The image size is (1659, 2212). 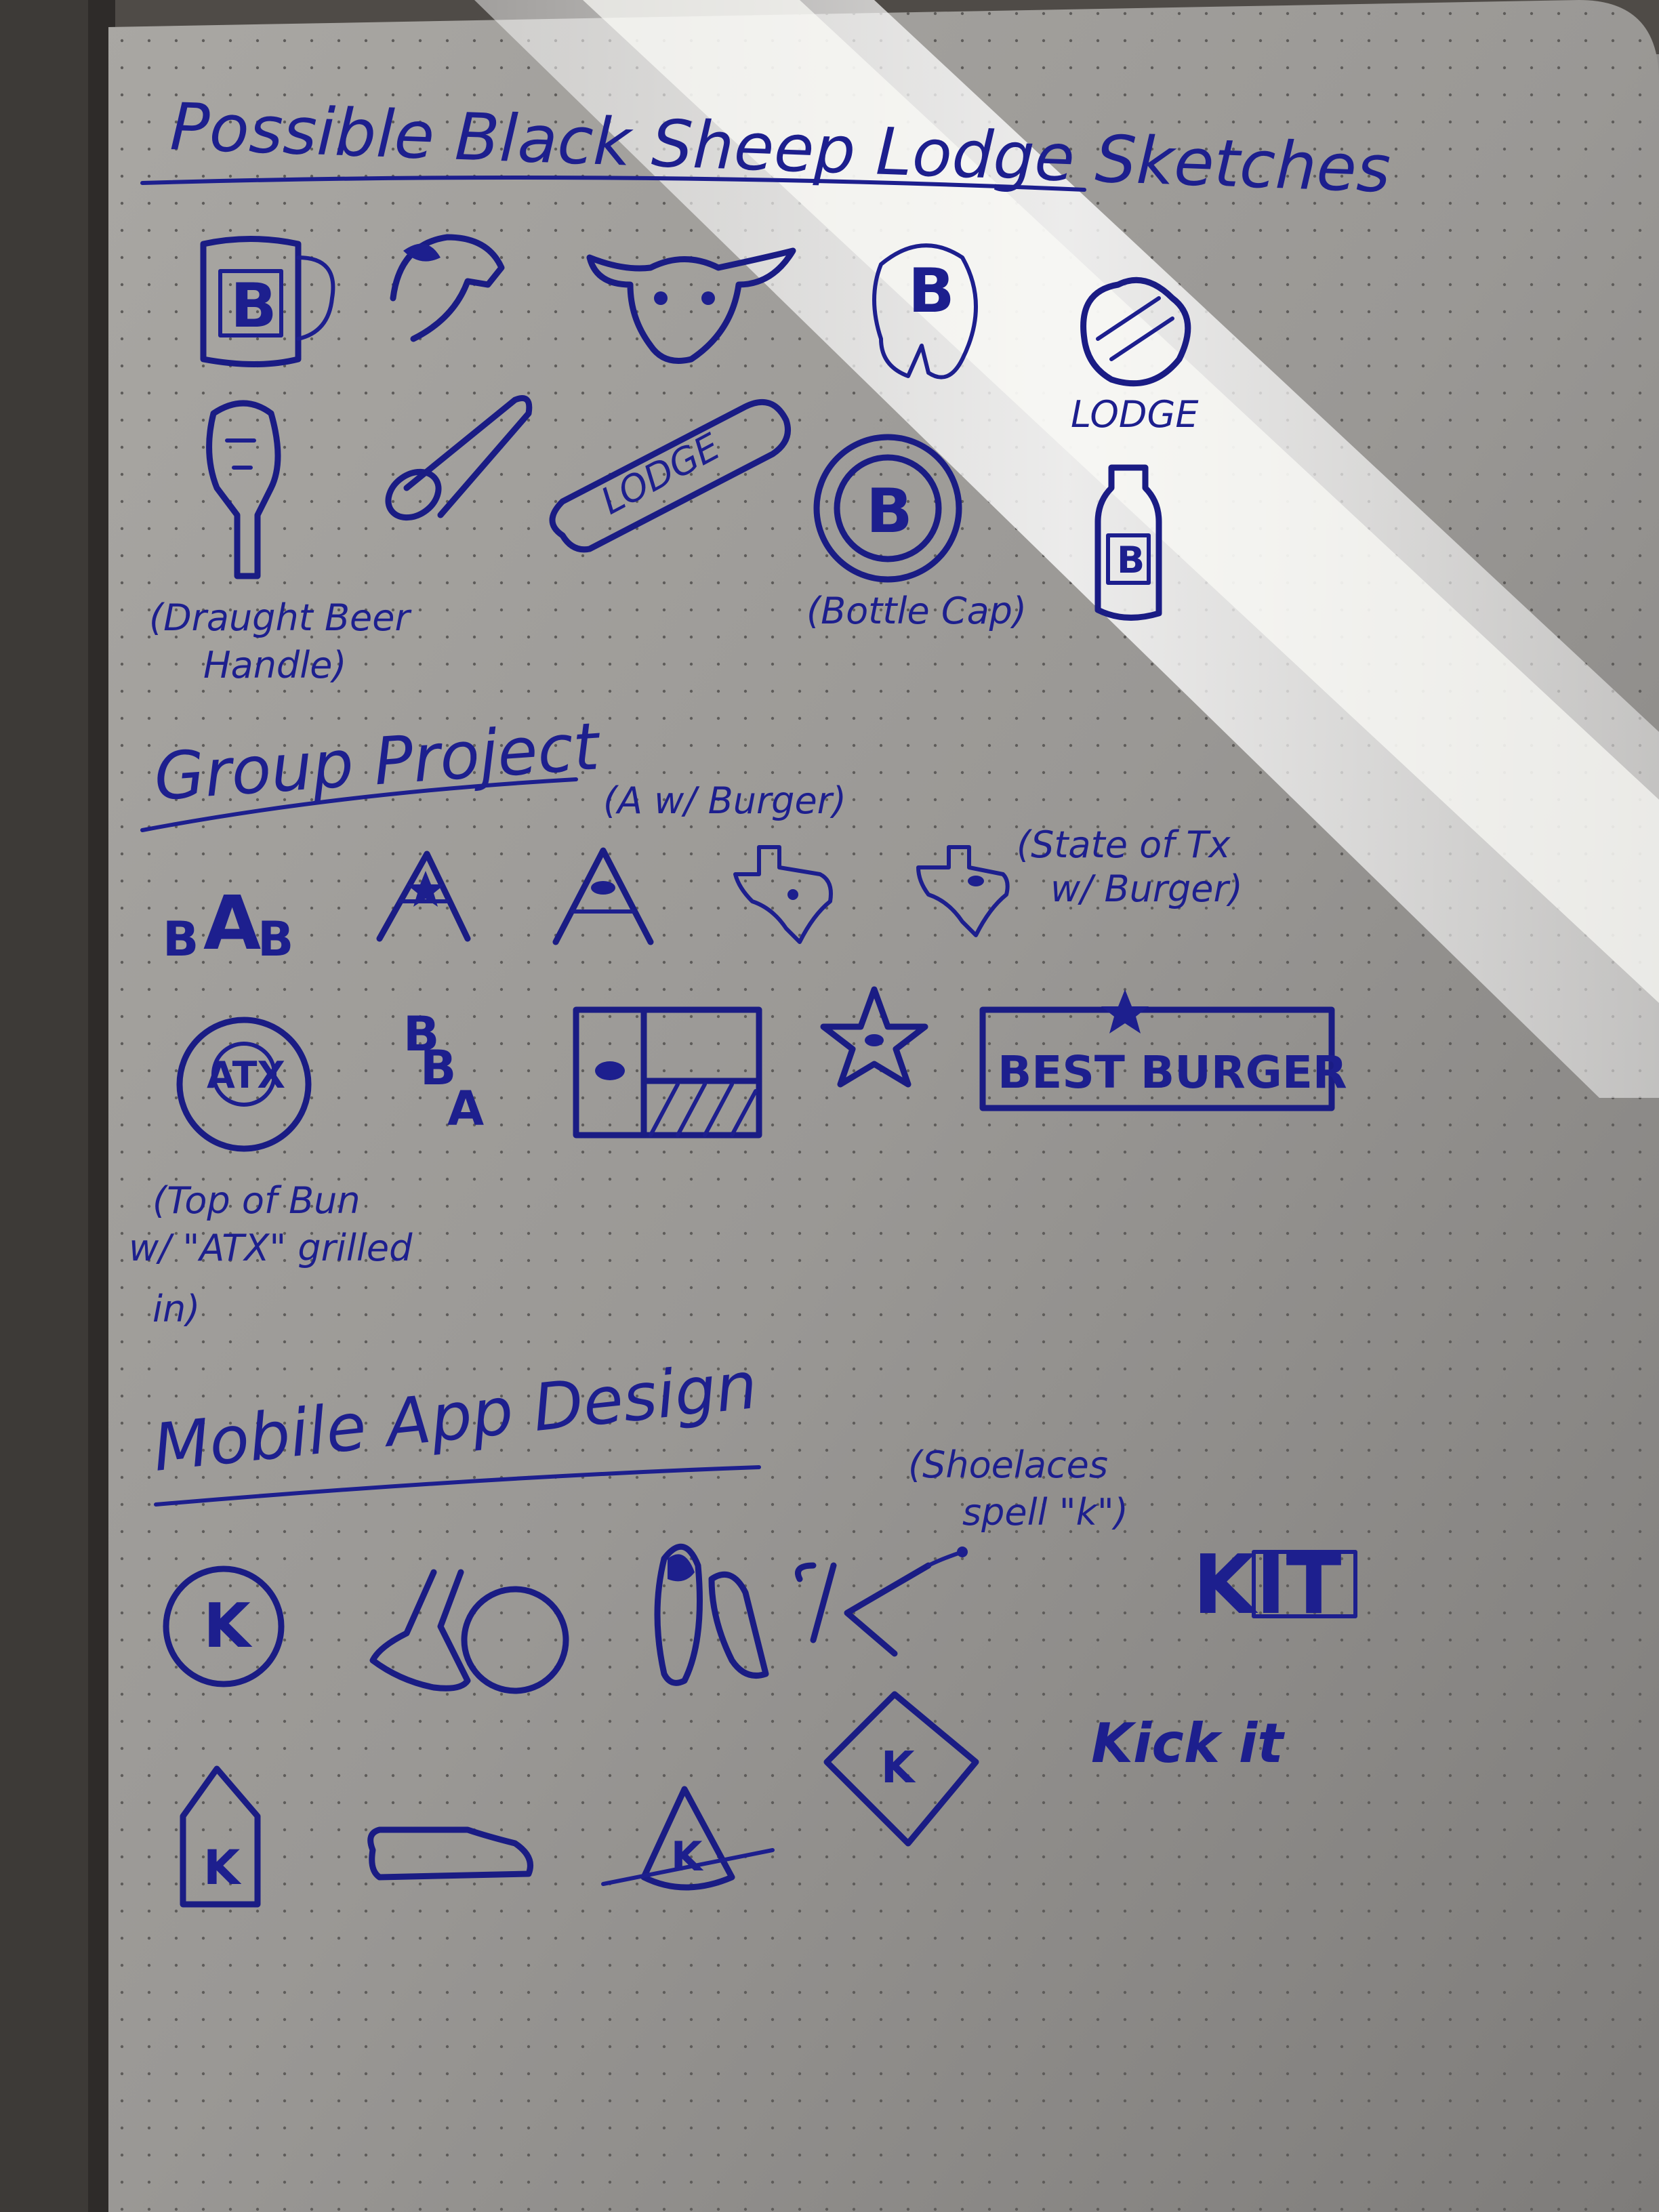 I want to click on bba-letter-a: A, so click(x=465, y=1108).